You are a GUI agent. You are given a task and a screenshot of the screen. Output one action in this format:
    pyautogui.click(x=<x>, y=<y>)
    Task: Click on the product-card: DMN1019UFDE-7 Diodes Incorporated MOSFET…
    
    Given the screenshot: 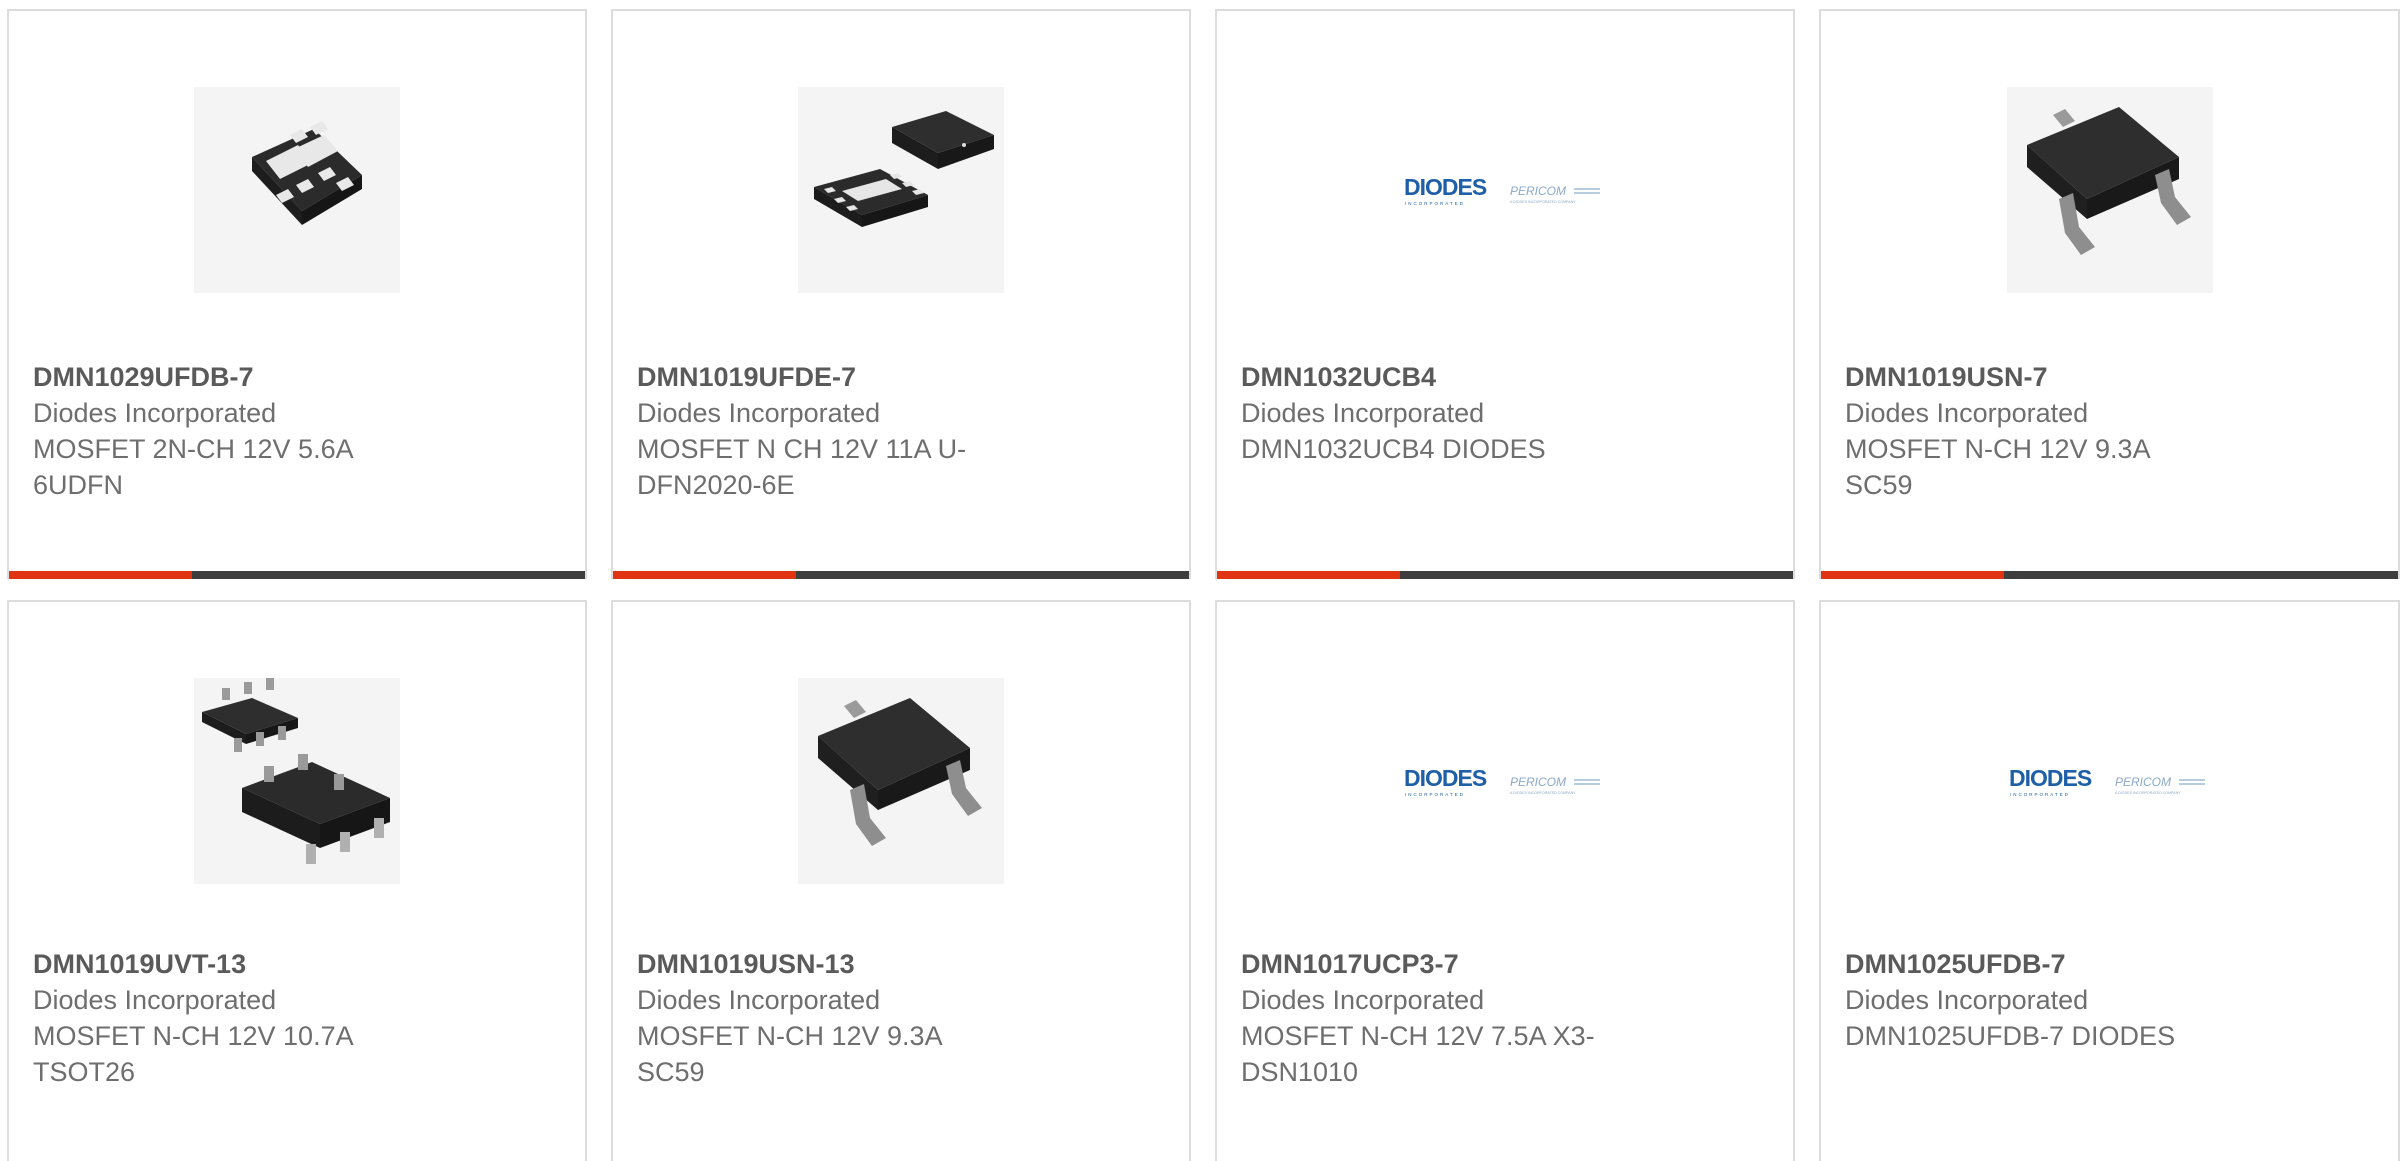 What is the action you would take?
    pyautogui.click(x=901, y=294)
    